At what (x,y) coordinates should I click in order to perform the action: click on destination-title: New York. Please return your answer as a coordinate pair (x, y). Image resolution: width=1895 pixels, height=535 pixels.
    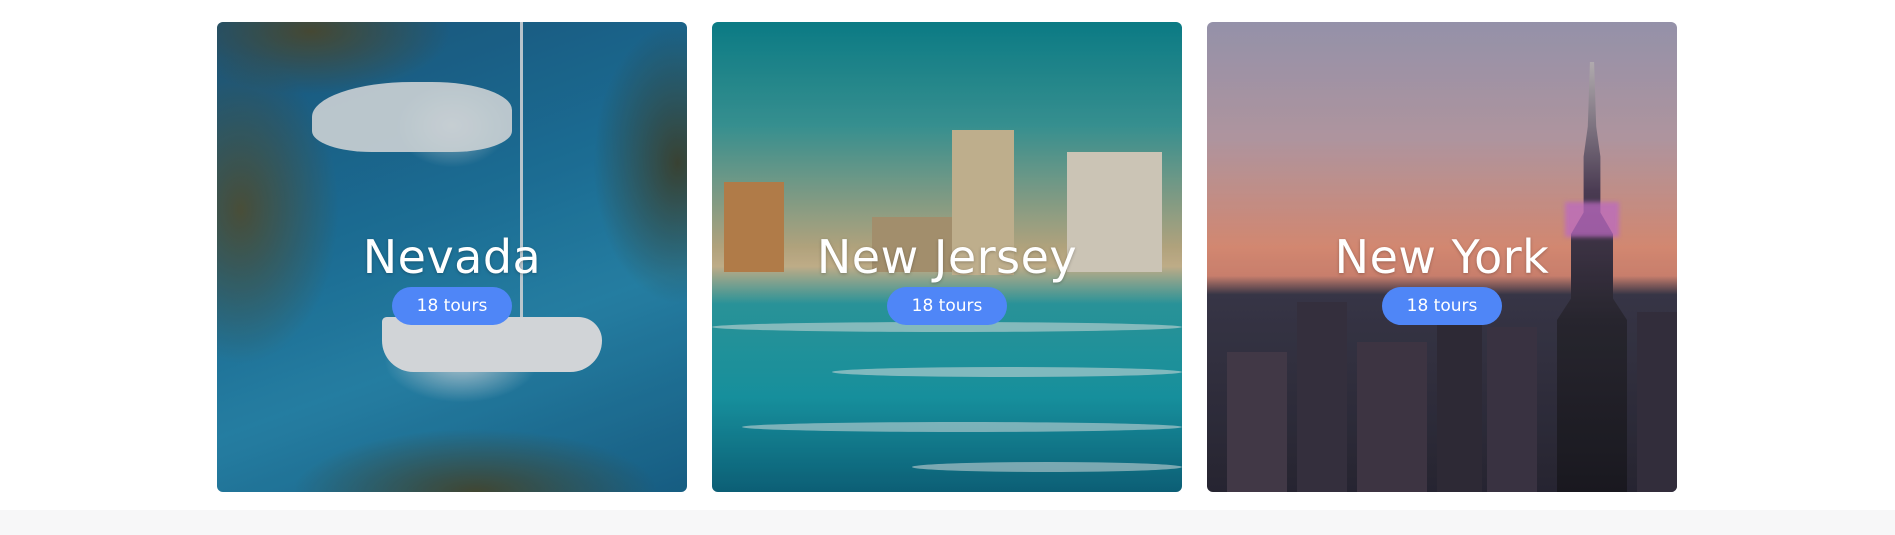
    Looking at the image, I should click on (1442, 257).